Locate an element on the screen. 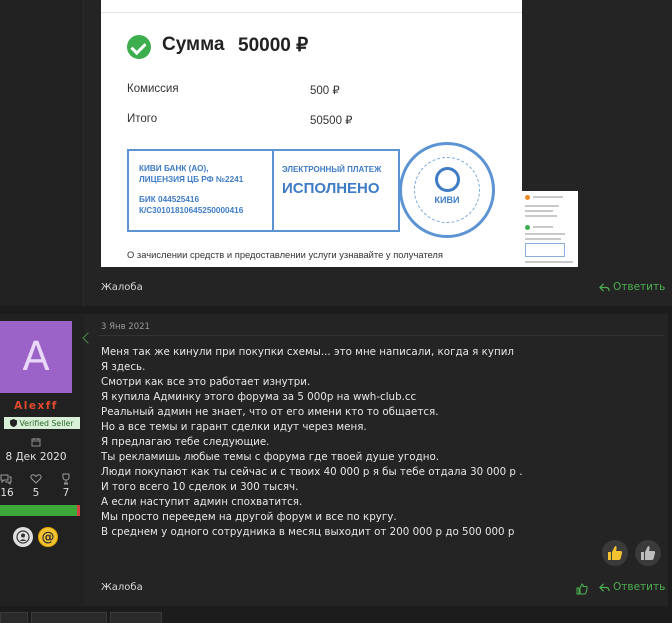  post-line: И того всего 10 сделок и 300 тысяч. is located at coordinates (200, 487).